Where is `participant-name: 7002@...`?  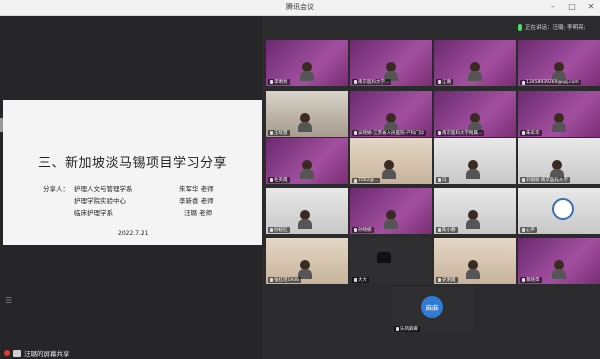 participant-name: 7002@... is located at coordinates (368, 180).